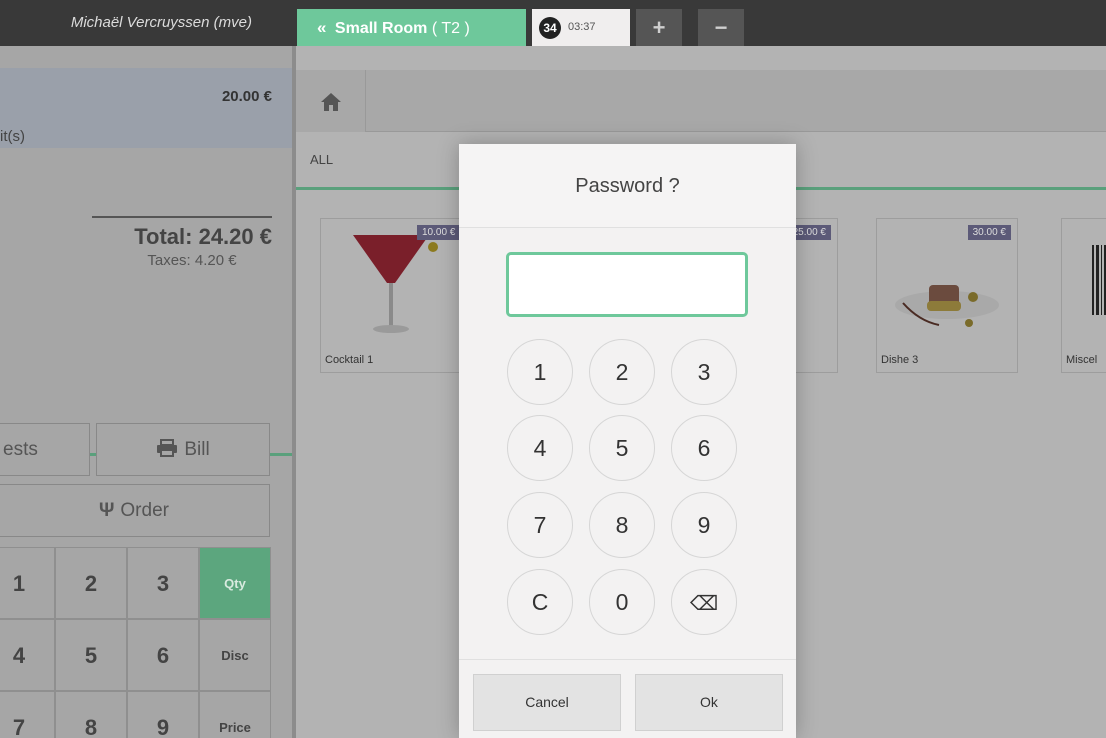  What do you see at coordinates (167, 448) in the screenshot?
I see `printer-icon` at bounding box center [167, 448].